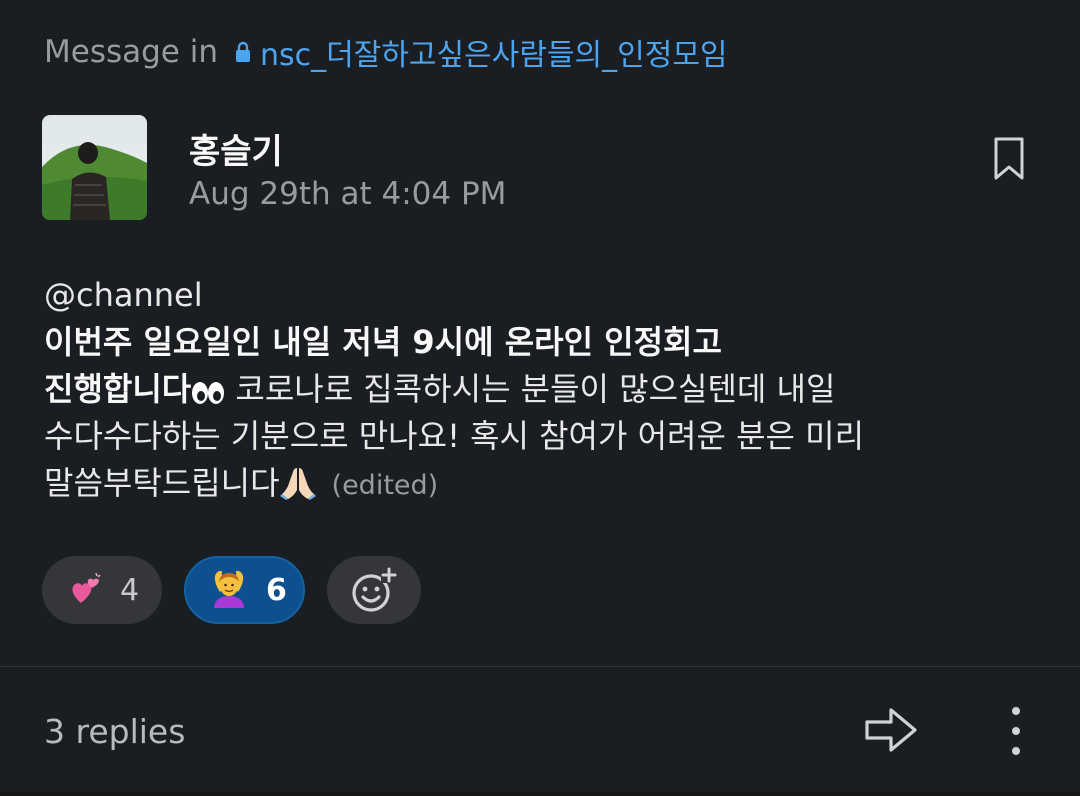  I want to click on add-reaction-button, so click(374, 590).